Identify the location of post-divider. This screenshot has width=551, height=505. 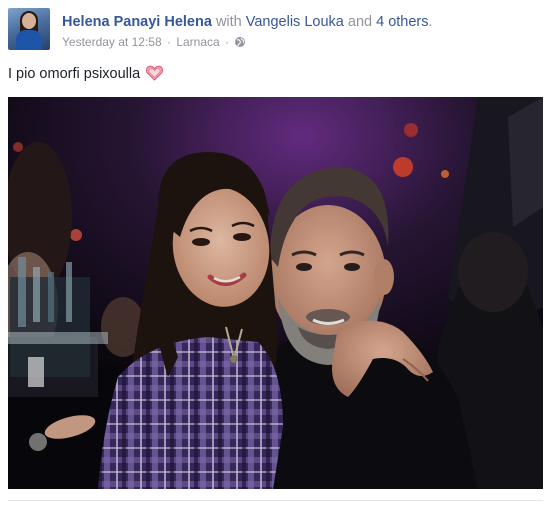
(275, 500).